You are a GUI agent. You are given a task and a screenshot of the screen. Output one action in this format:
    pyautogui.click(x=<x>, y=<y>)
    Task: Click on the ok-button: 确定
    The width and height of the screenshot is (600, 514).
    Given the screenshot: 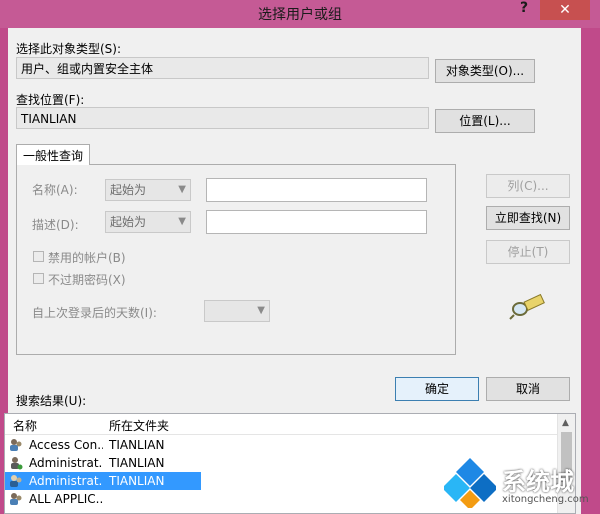 What is the action you would take?
    pyautogui.click(x=437, y=389)
    